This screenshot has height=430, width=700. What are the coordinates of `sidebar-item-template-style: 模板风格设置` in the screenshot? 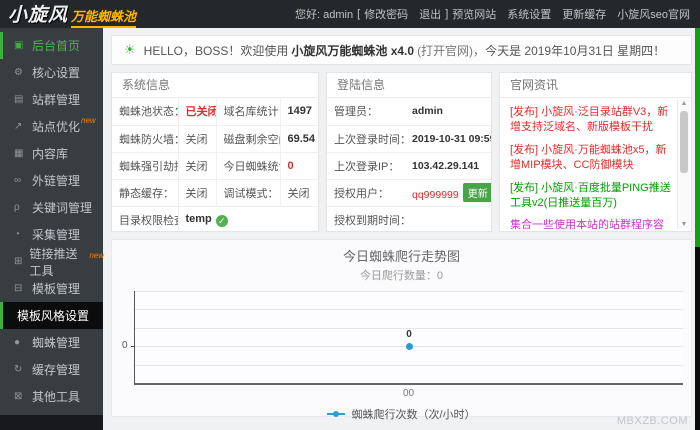 It's located at (51, 315).